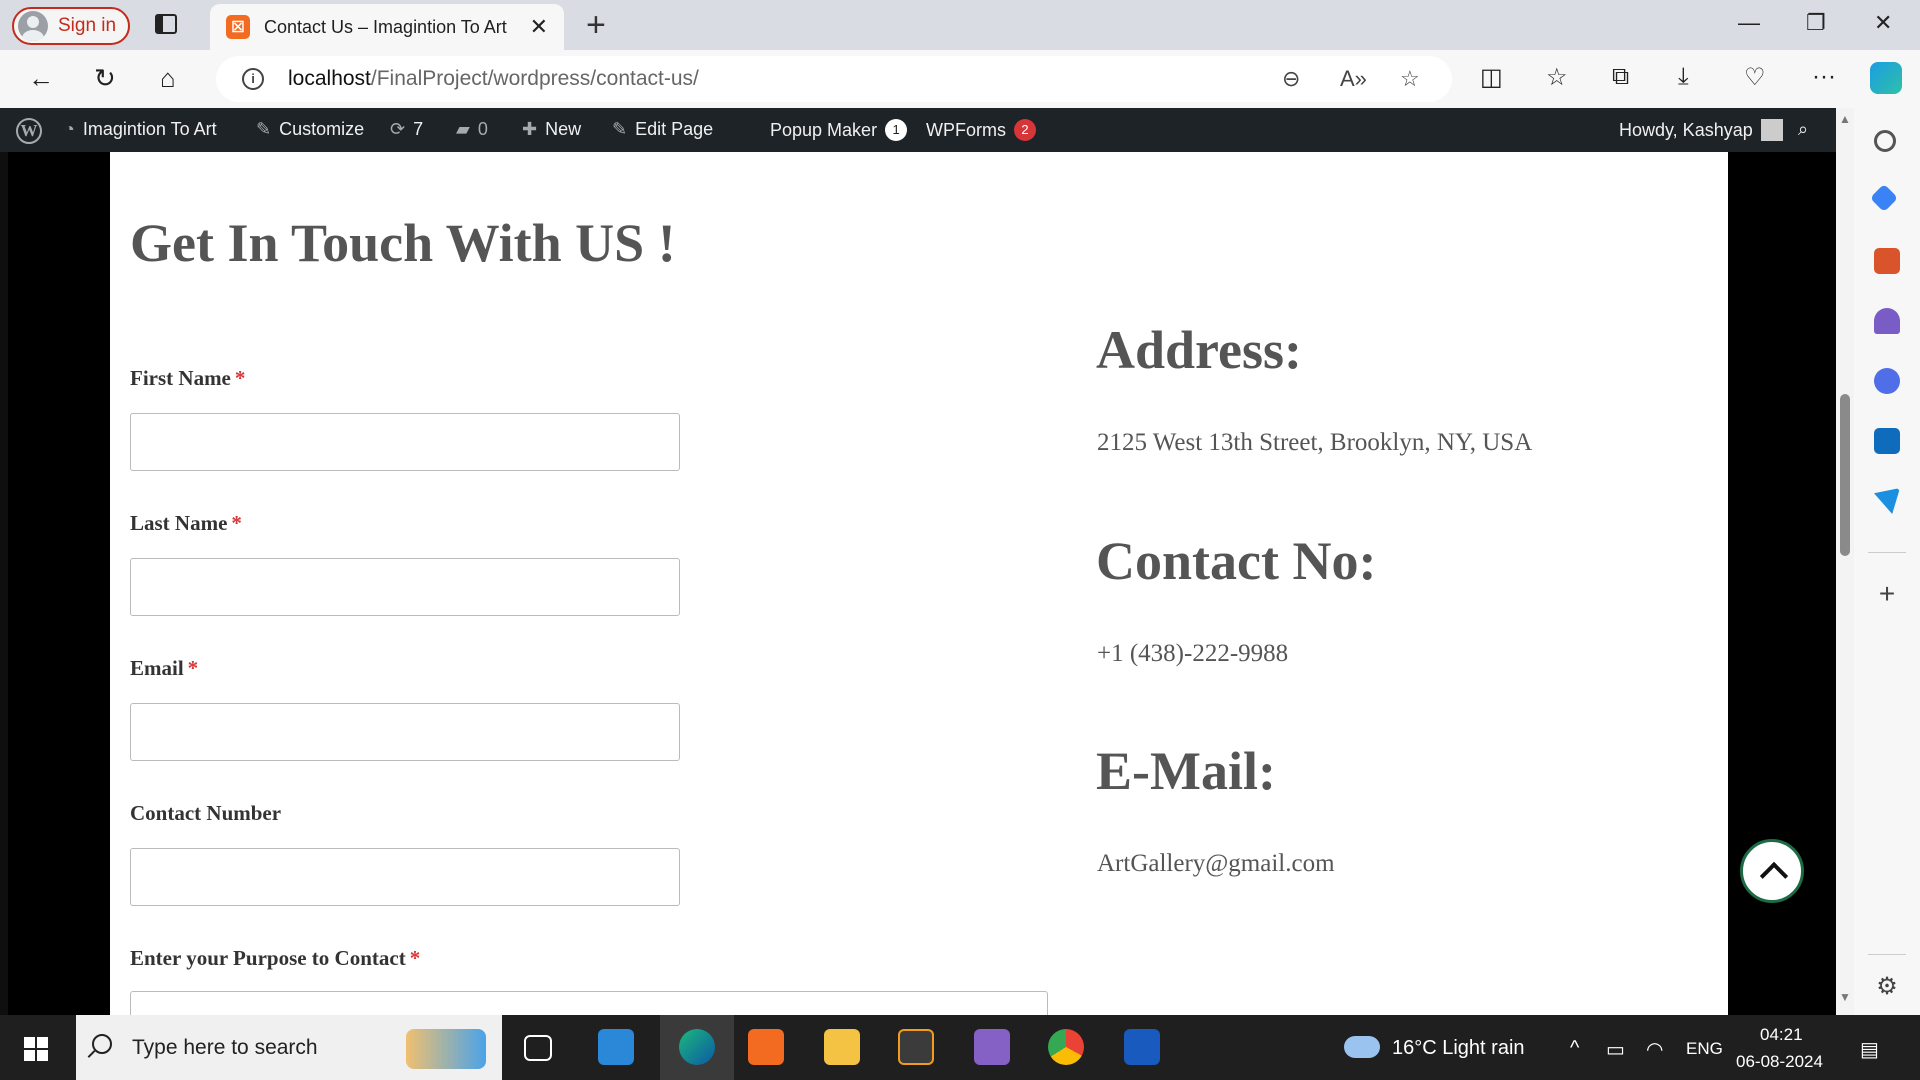  I want to click on purpose-textarea, so click(589, 1003).